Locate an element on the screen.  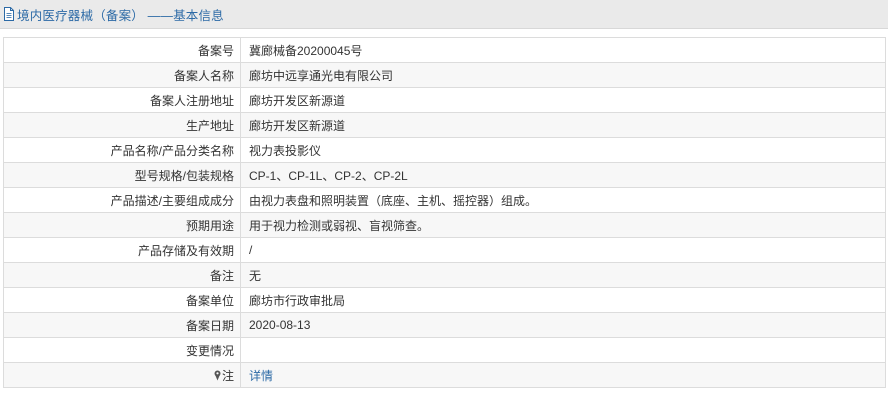
field-value-production-address: 廊坊开发区新源道 is located at coordinates (563, 125).